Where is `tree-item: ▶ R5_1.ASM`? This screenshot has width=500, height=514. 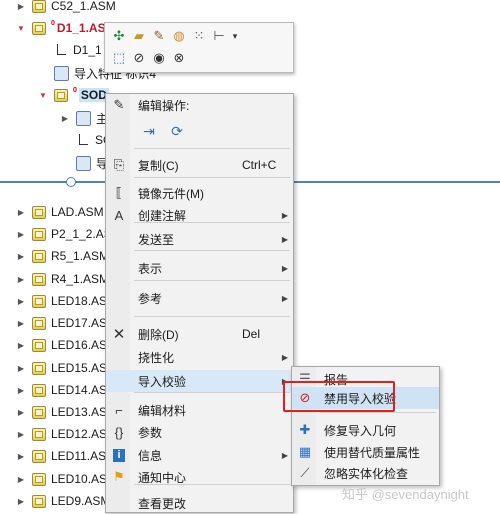
tree-item: ▶ R5_1.ASM is located at coordinates (62, 256).